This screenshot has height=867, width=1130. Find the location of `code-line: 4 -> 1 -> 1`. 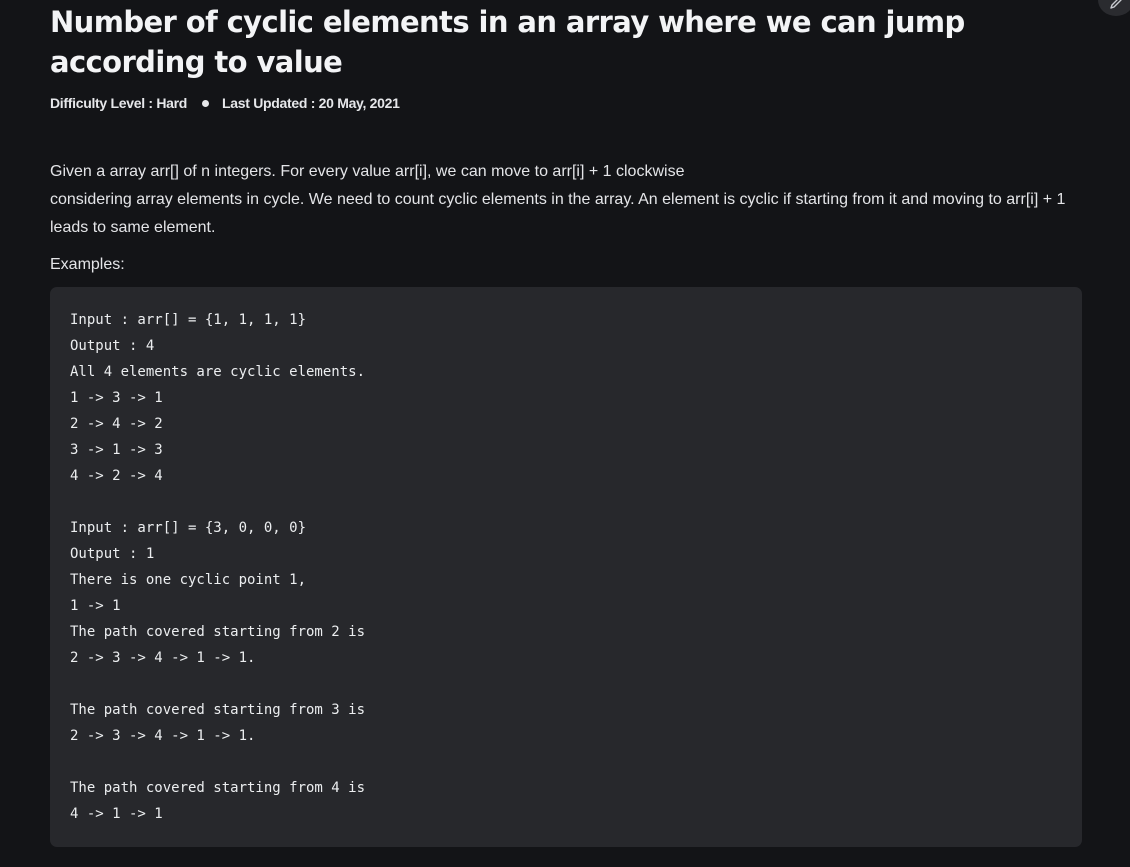

code-line: 4 -> 1 -> 1 is located at coordinates (116, 814).